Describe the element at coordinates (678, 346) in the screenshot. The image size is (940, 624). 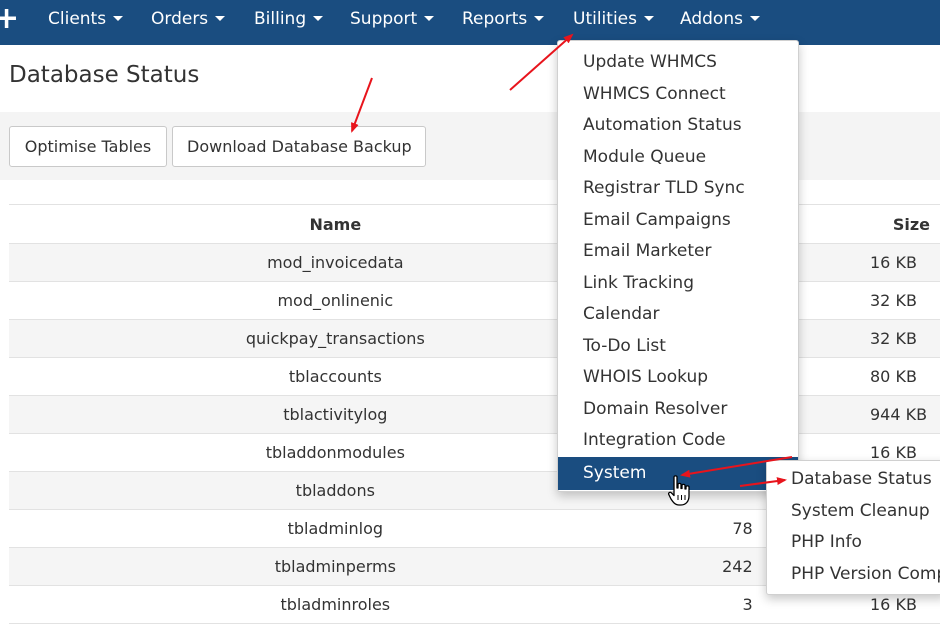
I see `menu-item-todo-list: To-Do List` at that location.